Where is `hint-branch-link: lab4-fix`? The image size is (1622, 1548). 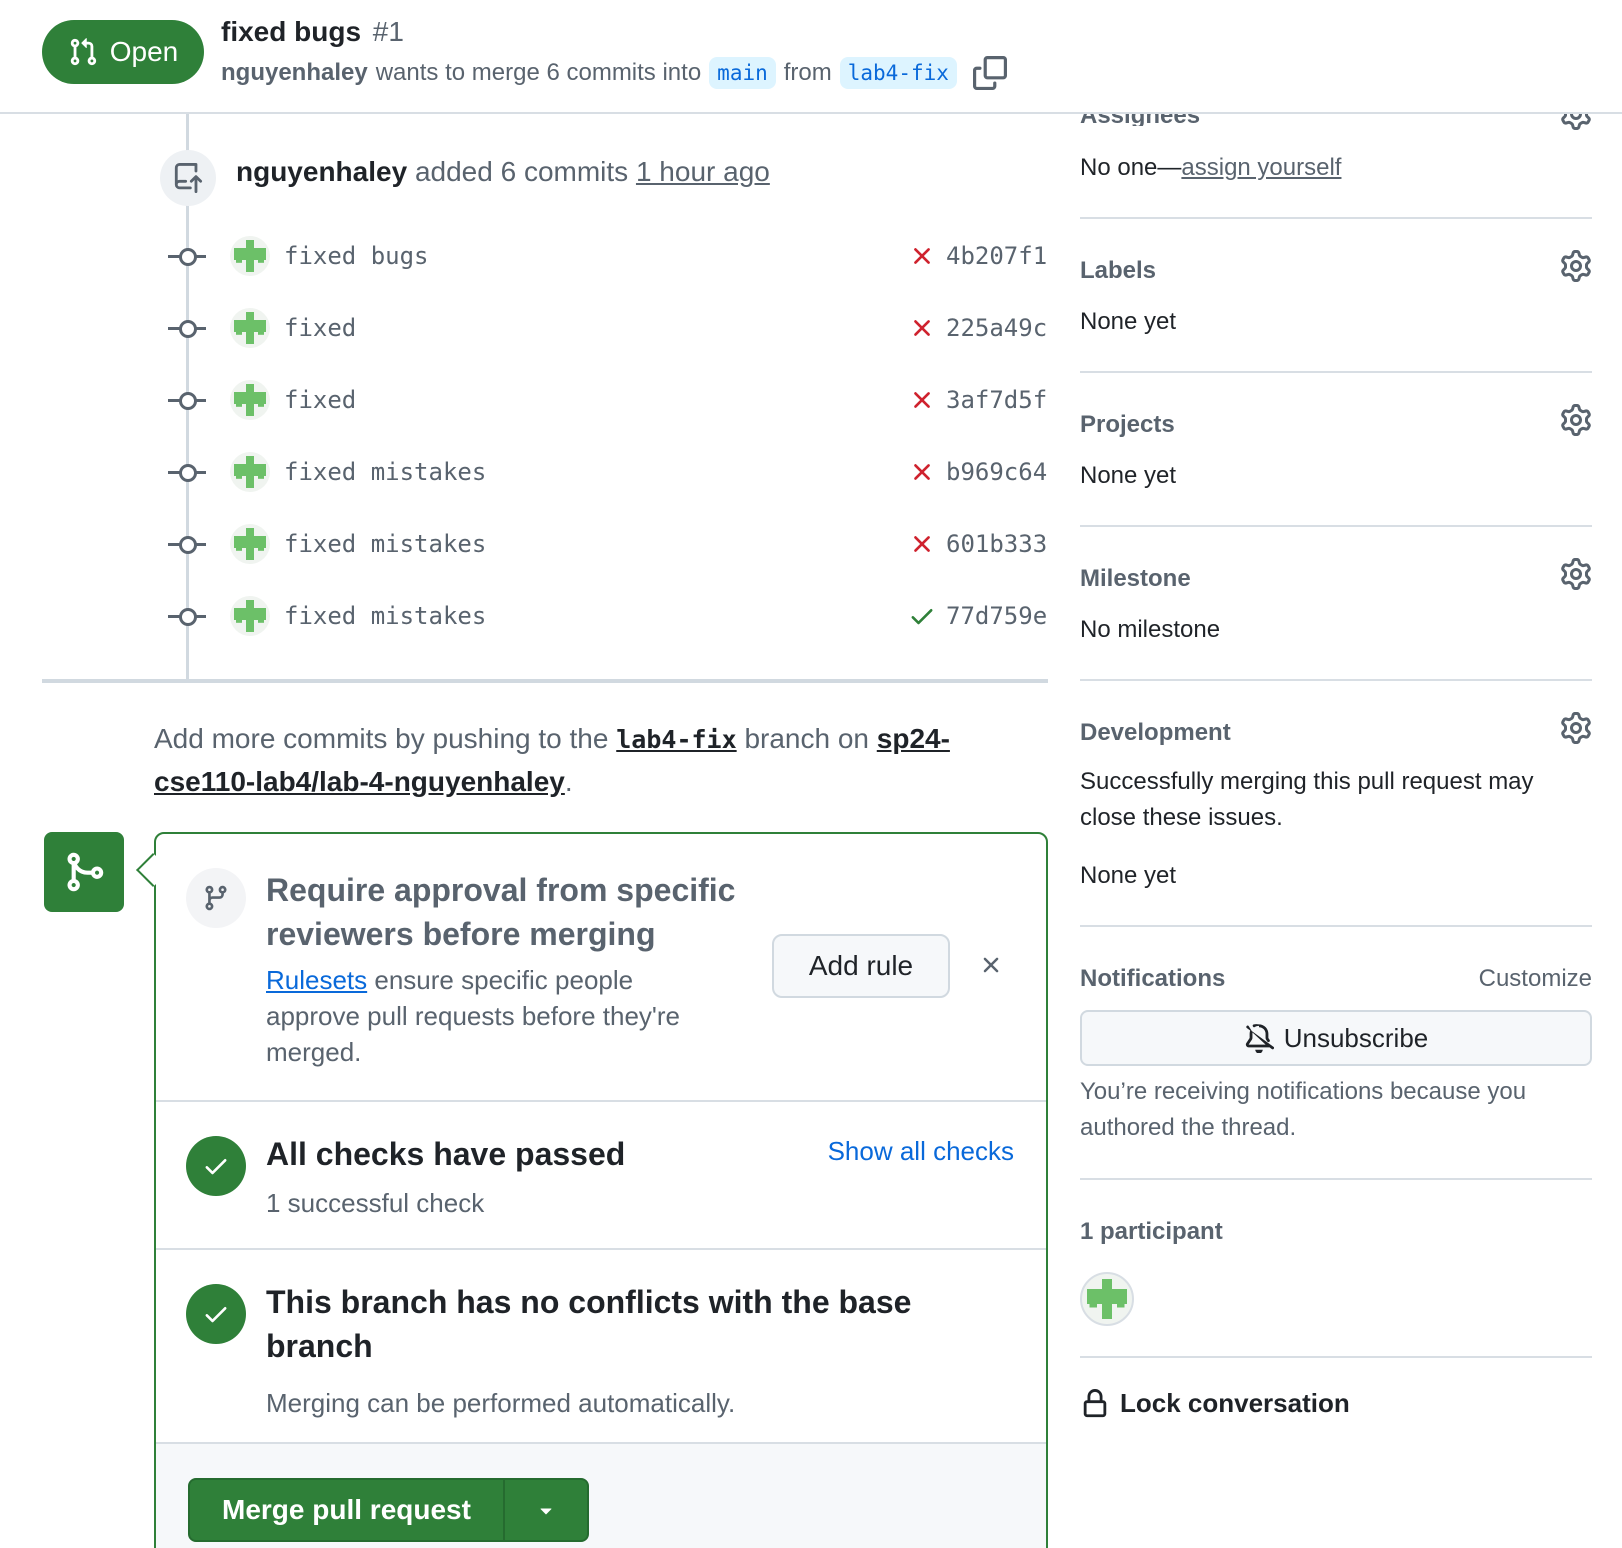 hint-branch-link: lab4-fix is located at coordinates (676, 739).